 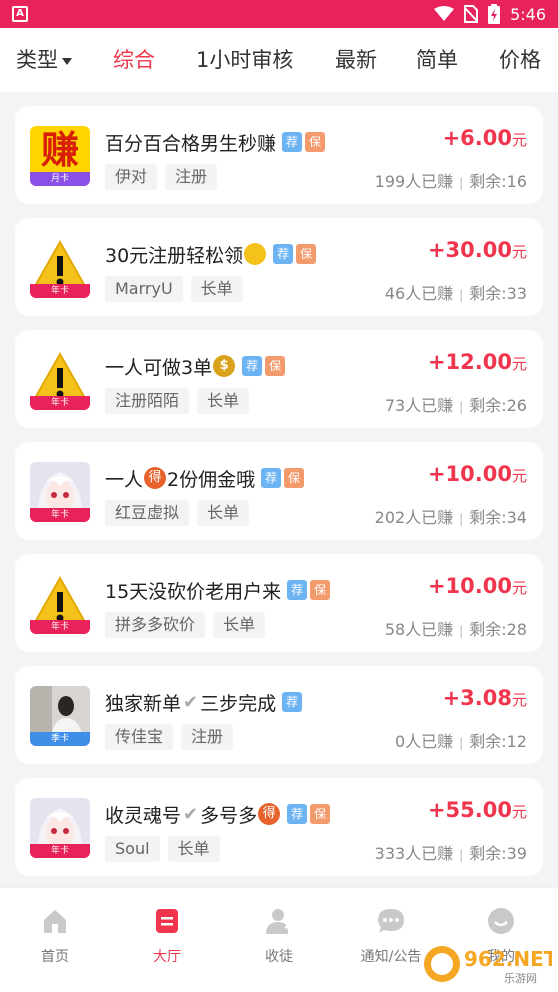 I want to click on tab-simple: 简单, so click(x=437, y=60).